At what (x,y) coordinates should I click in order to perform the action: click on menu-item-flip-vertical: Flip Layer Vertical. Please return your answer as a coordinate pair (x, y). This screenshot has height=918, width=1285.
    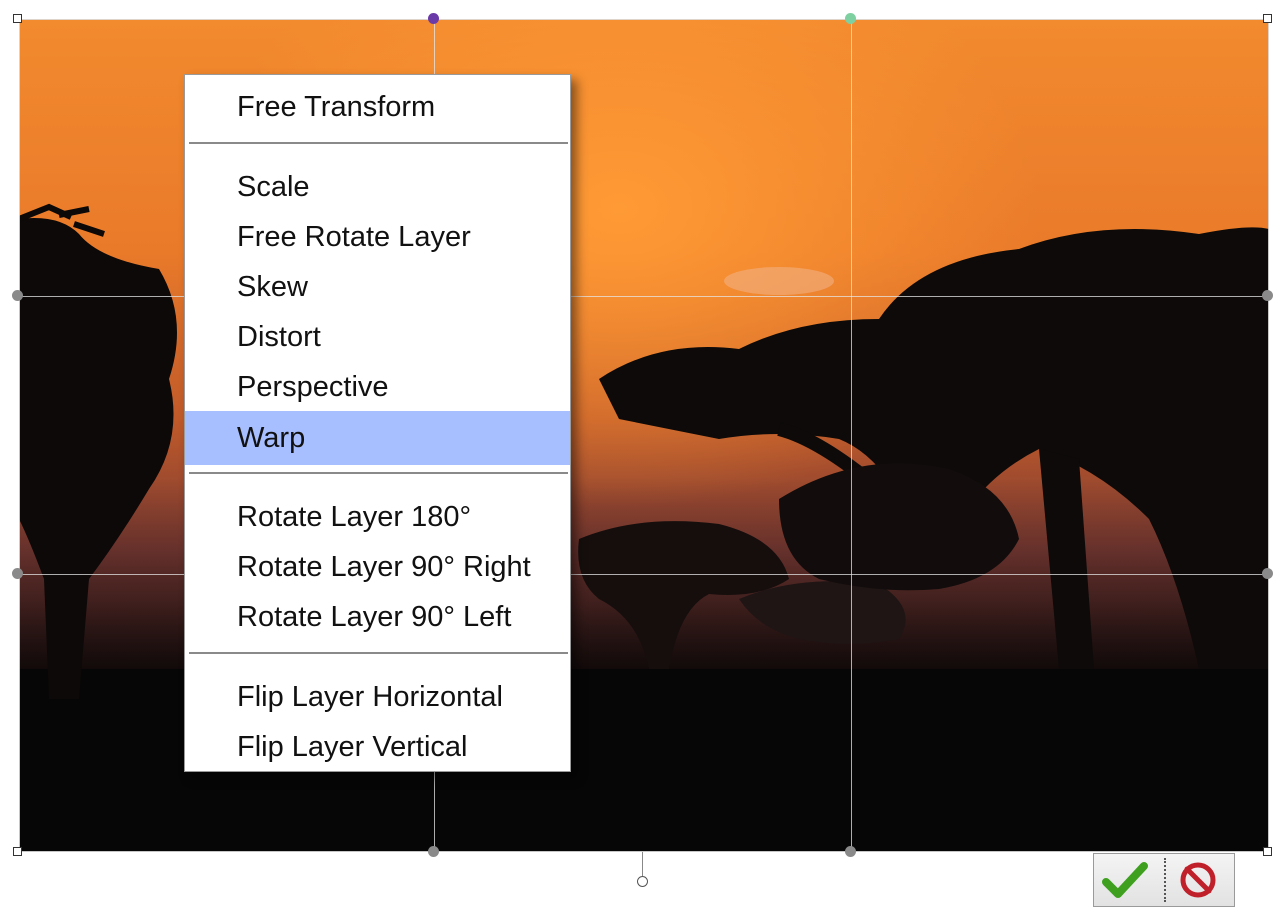
    Looking at the image, I should click on (377, 747).